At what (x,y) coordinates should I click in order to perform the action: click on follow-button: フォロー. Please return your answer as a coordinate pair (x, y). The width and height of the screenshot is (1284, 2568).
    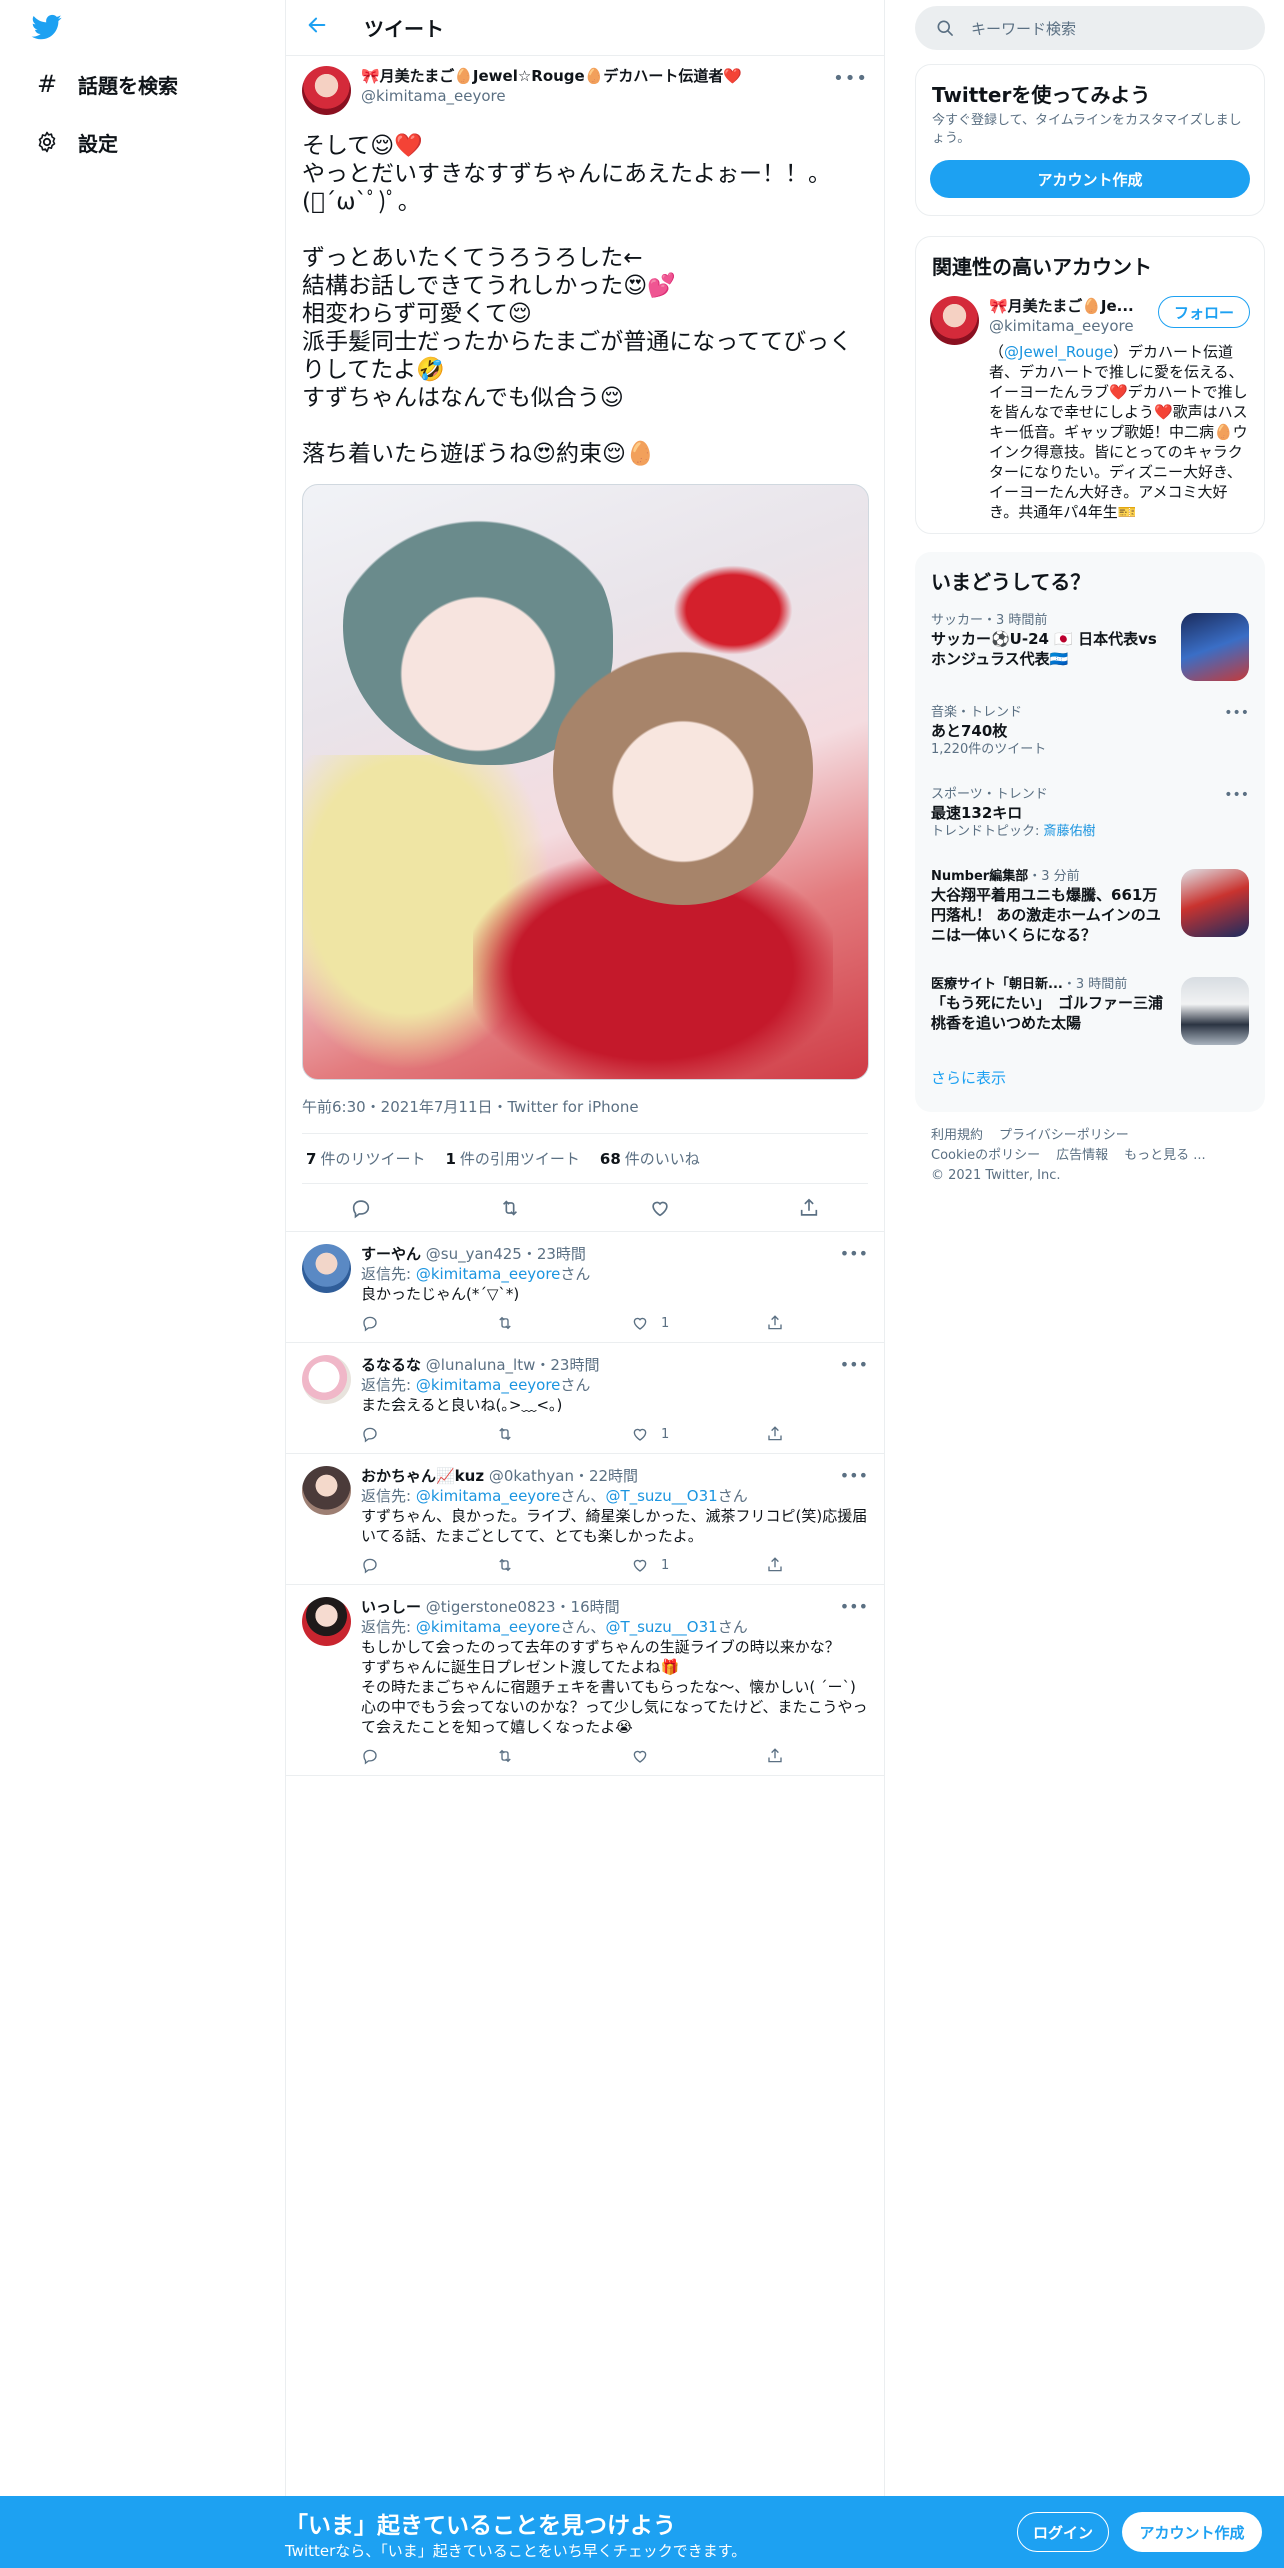
    Looking at the image, I should click on (1204, 312).